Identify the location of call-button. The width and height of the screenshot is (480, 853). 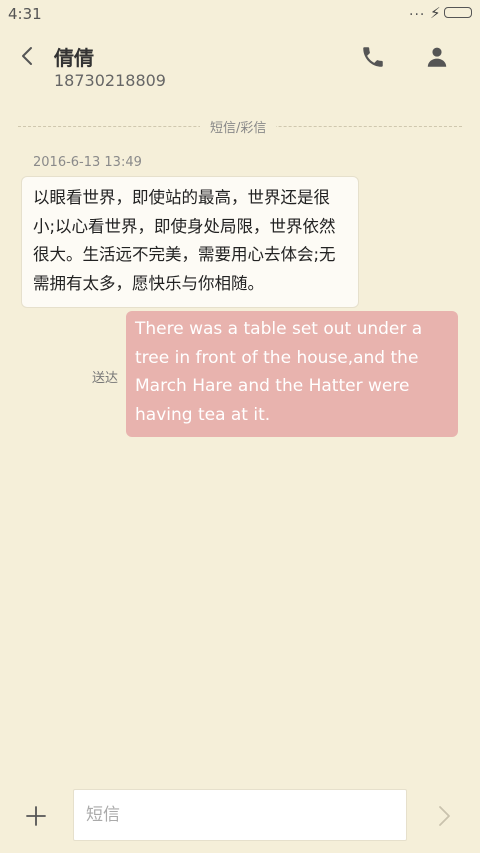
(373, 57).